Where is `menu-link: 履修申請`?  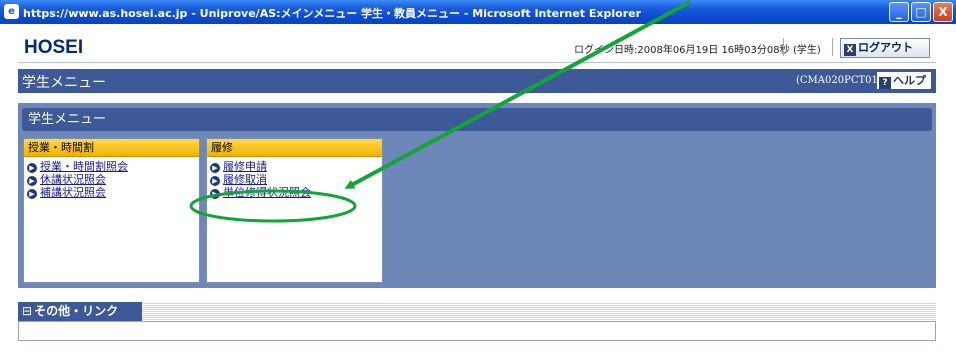 menu-link: 履修申請 is located at coordinates (245, 166).